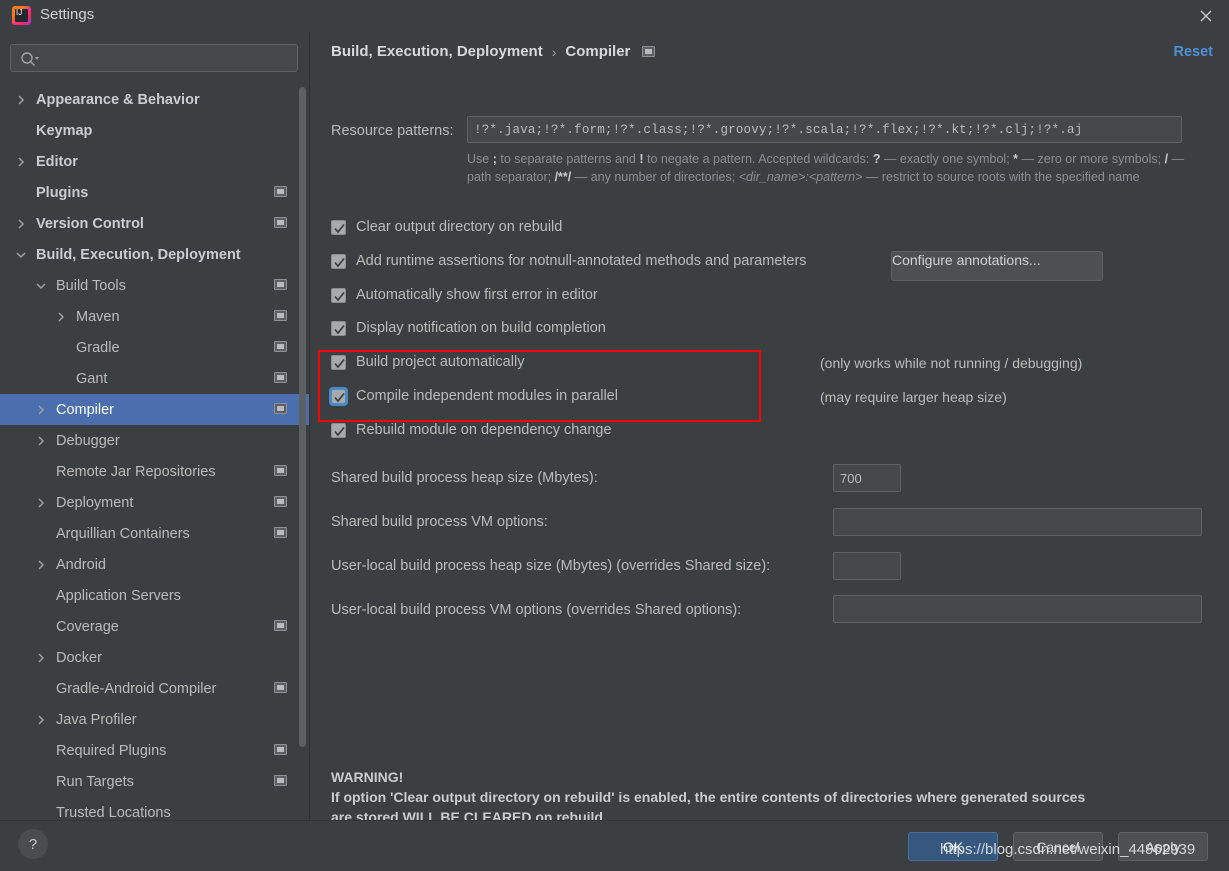  Describe the element at coordinates (154, 809) in the screenshot. I see `sidebar-item-trusted-locations: Trusted Locations` at that location.